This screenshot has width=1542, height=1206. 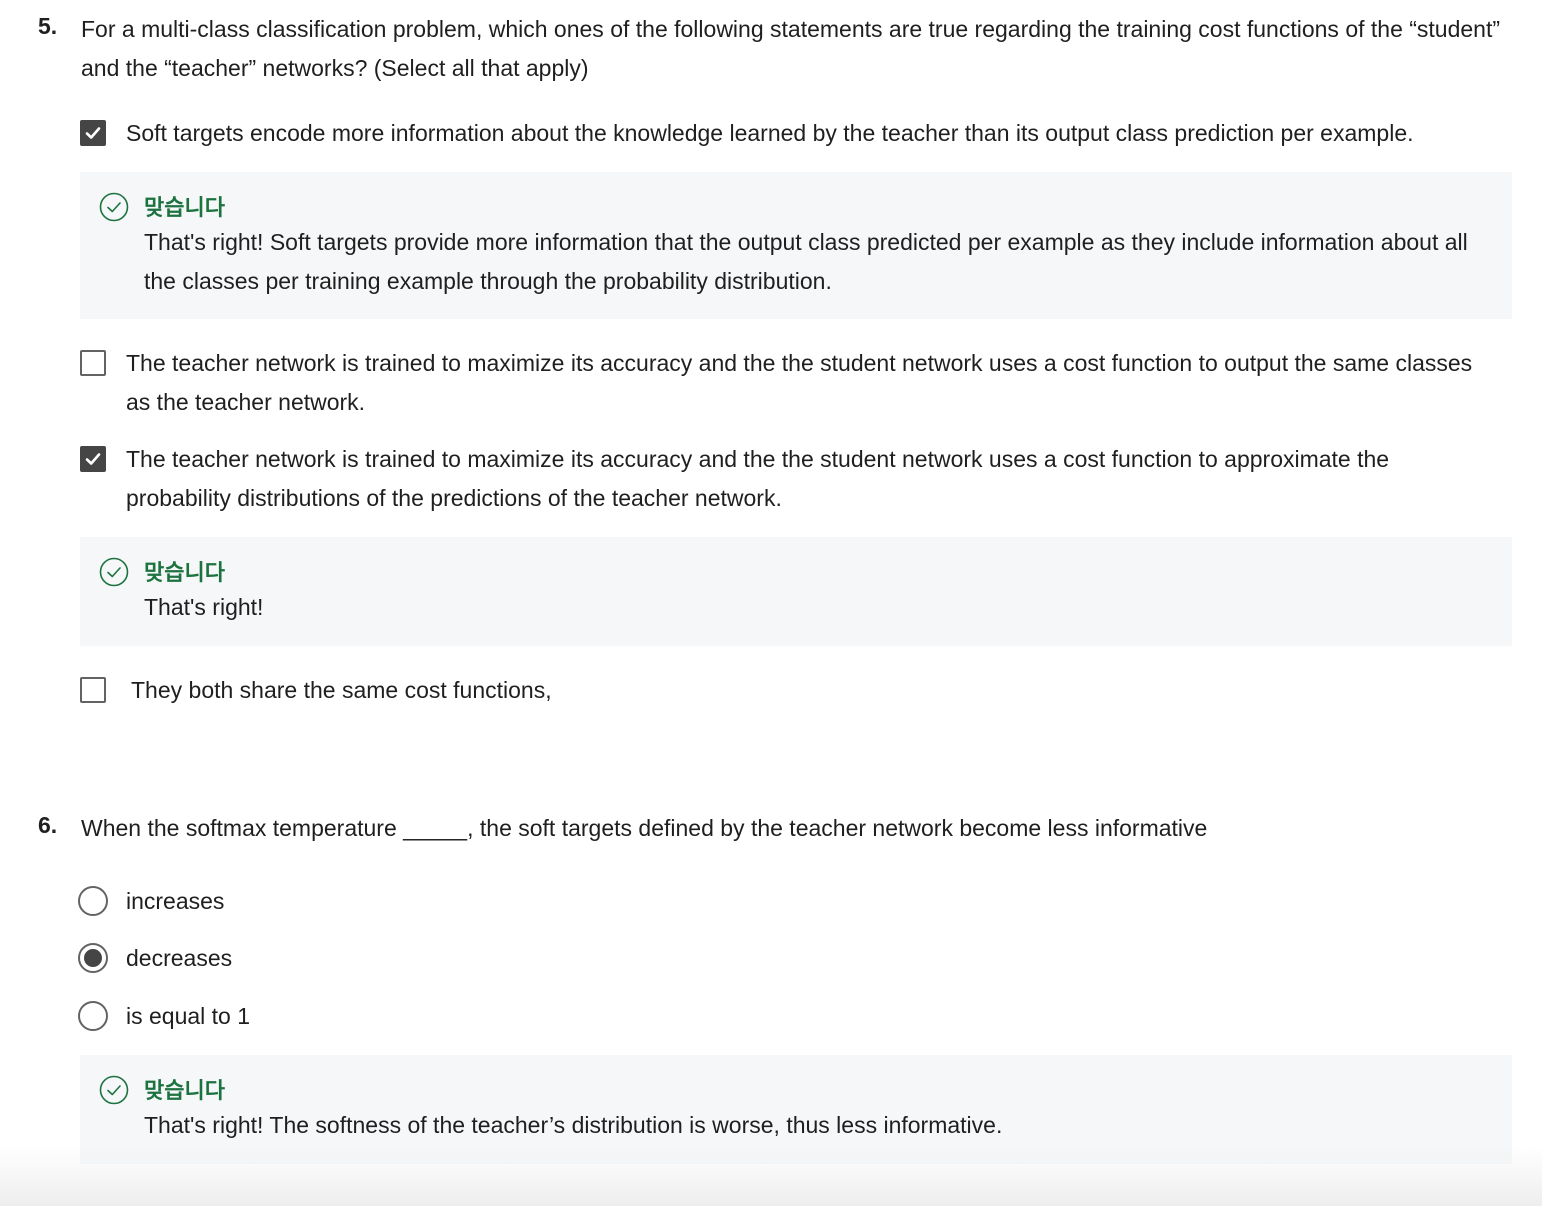 What do you see at coordinates (48, 825) in the screenshot?
I see `question-6-number: 6.` at bounding box center [48, 825].